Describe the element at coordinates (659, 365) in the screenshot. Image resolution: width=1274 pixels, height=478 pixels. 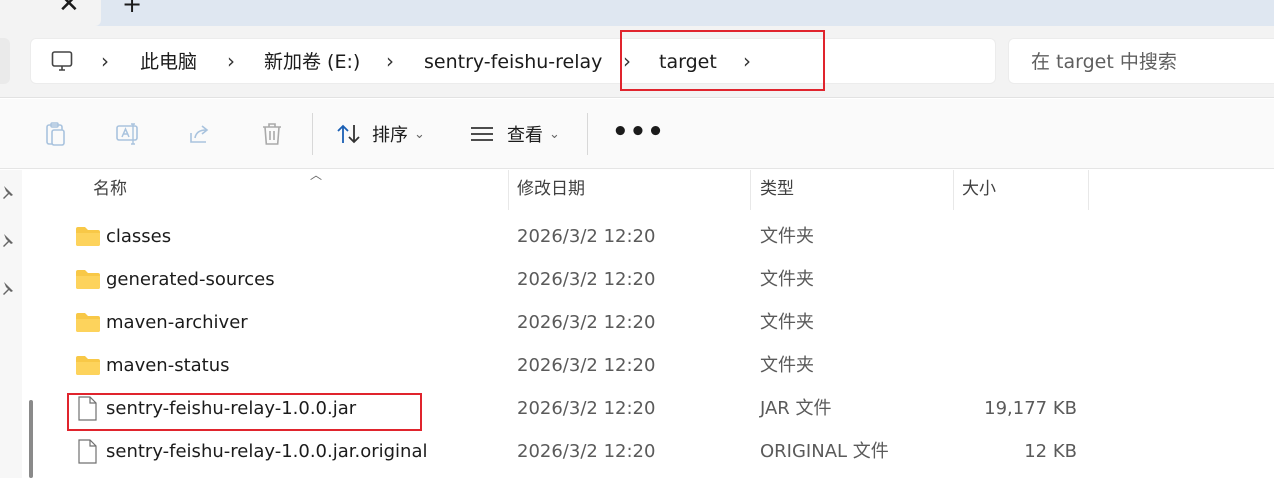
I see `file-row: maven-status 2026/3/2 12:20 文件夹` at that location.